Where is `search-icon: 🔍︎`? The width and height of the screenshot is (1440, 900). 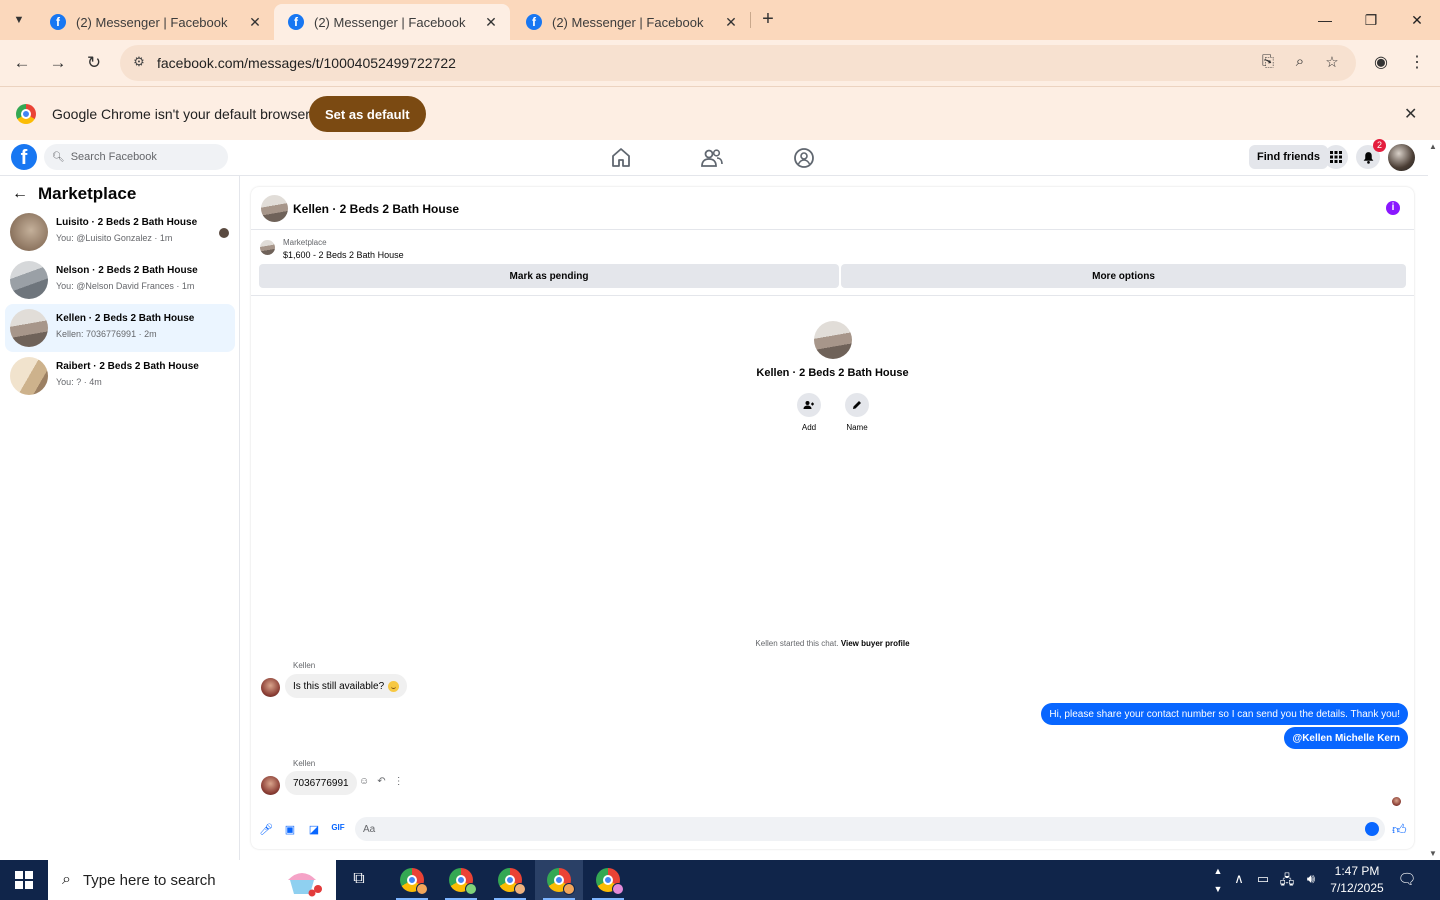 search-icon: 🔍︎ is located at coordinates (58, 157).